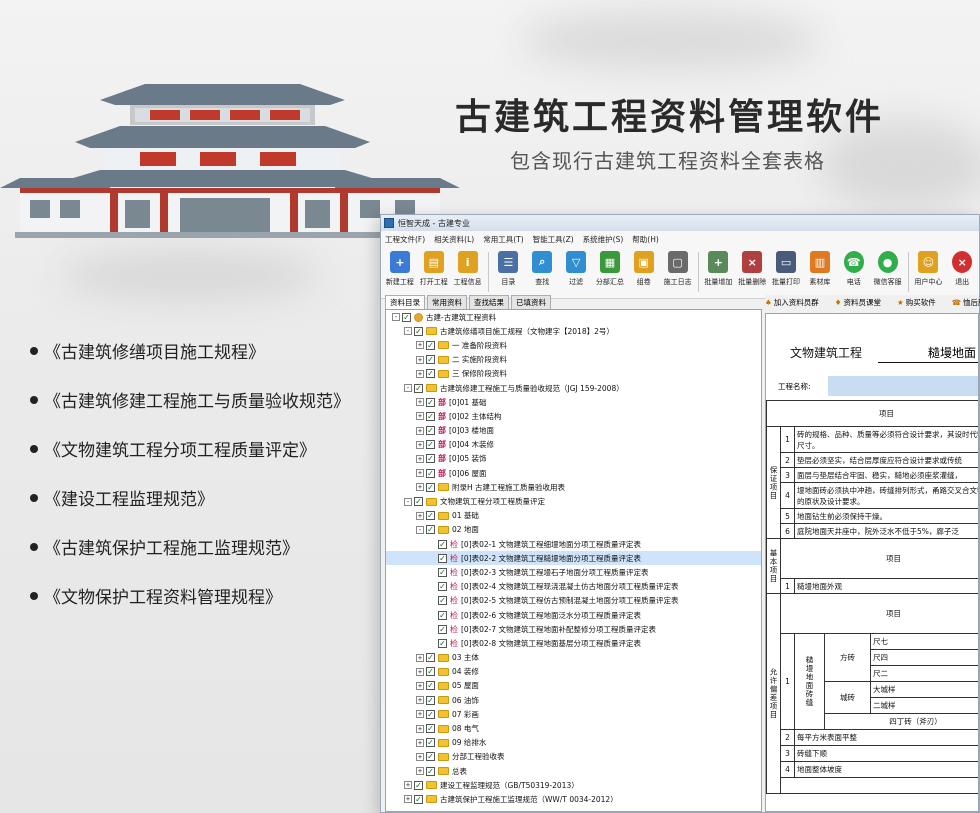  I want to click on buy-software-button: ★ 购买软件, so click(920, 302).